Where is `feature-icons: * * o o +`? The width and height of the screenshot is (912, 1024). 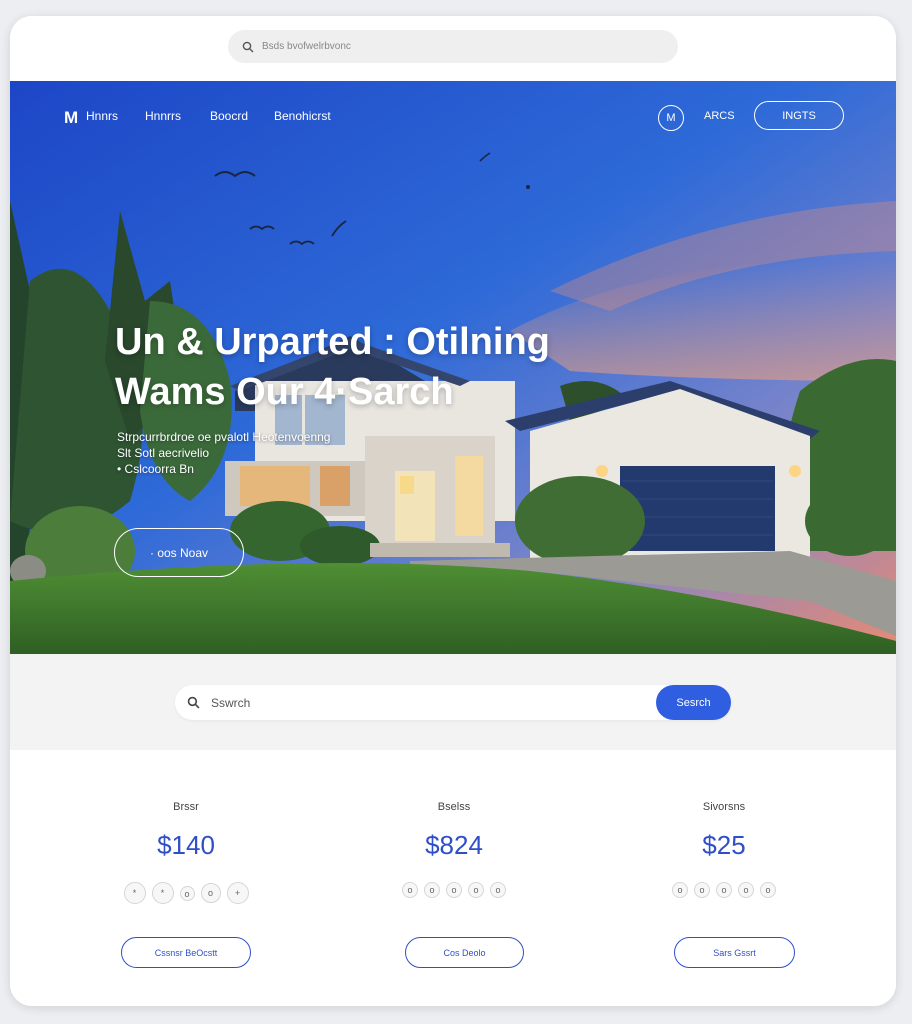 feature-icons: * * o o + is located at coordinates (186, 893).